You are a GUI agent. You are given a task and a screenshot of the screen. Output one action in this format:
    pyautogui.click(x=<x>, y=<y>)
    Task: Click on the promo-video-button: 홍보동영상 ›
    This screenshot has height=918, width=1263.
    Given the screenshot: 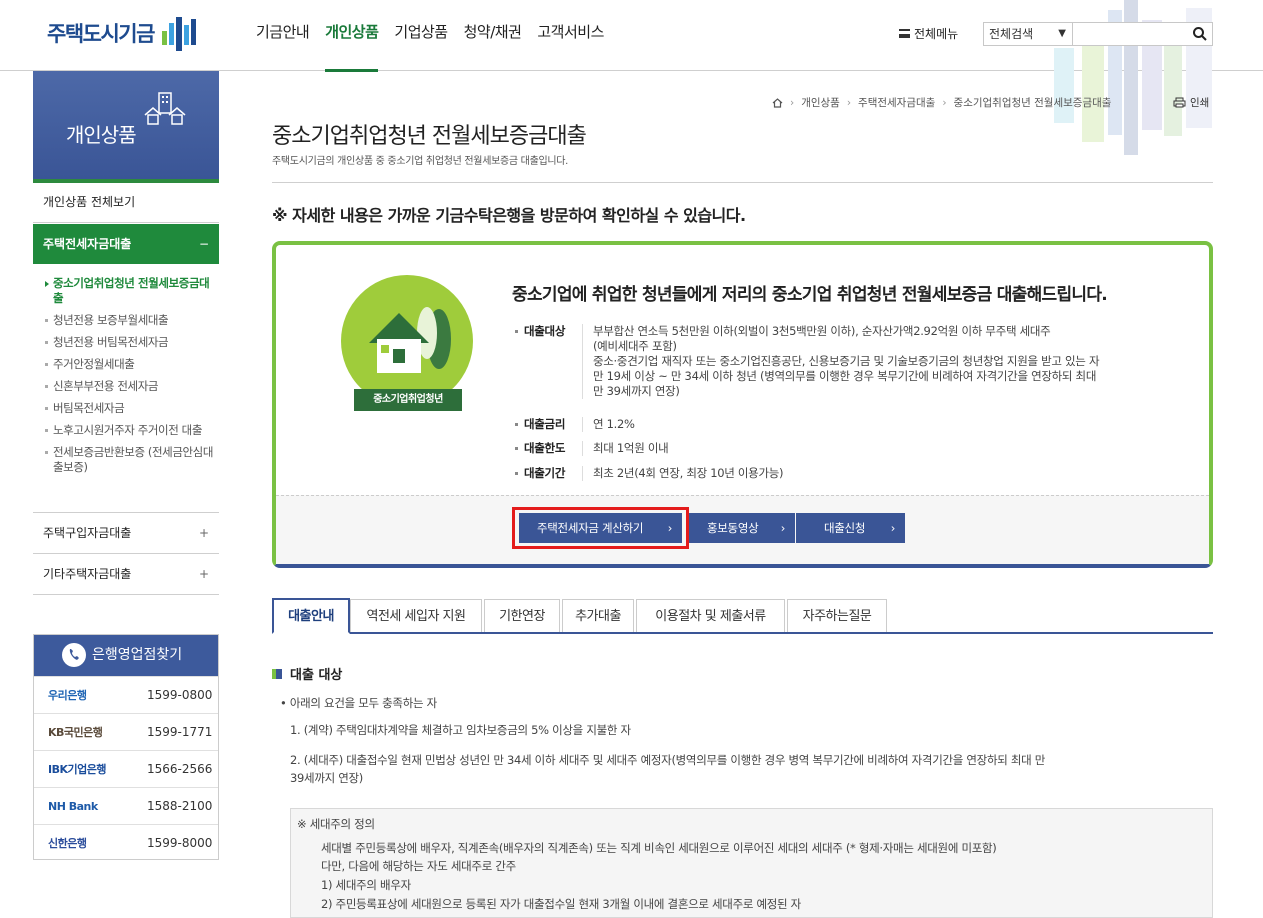 What is the action you would take?
    pyautogui.click(x=742, y=528)
    